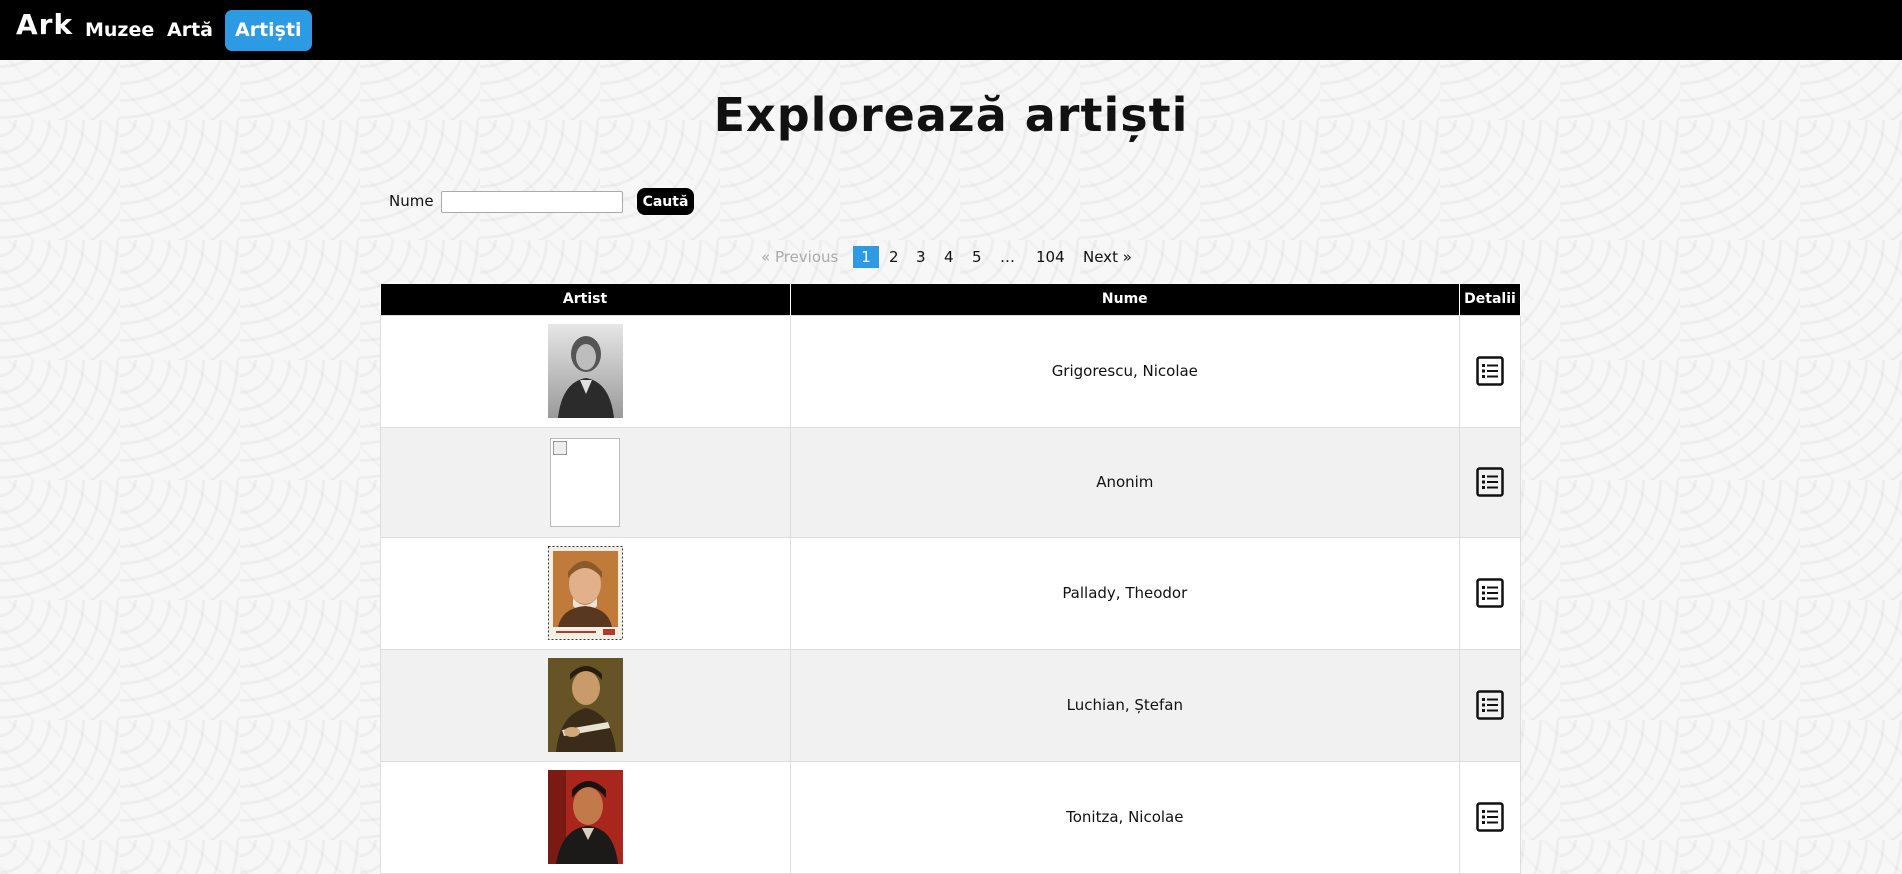  What do you see at coordinates (921, 257) in the screenshot?
I see `pagination-page-3: 3` at bounding box center [921, 257].